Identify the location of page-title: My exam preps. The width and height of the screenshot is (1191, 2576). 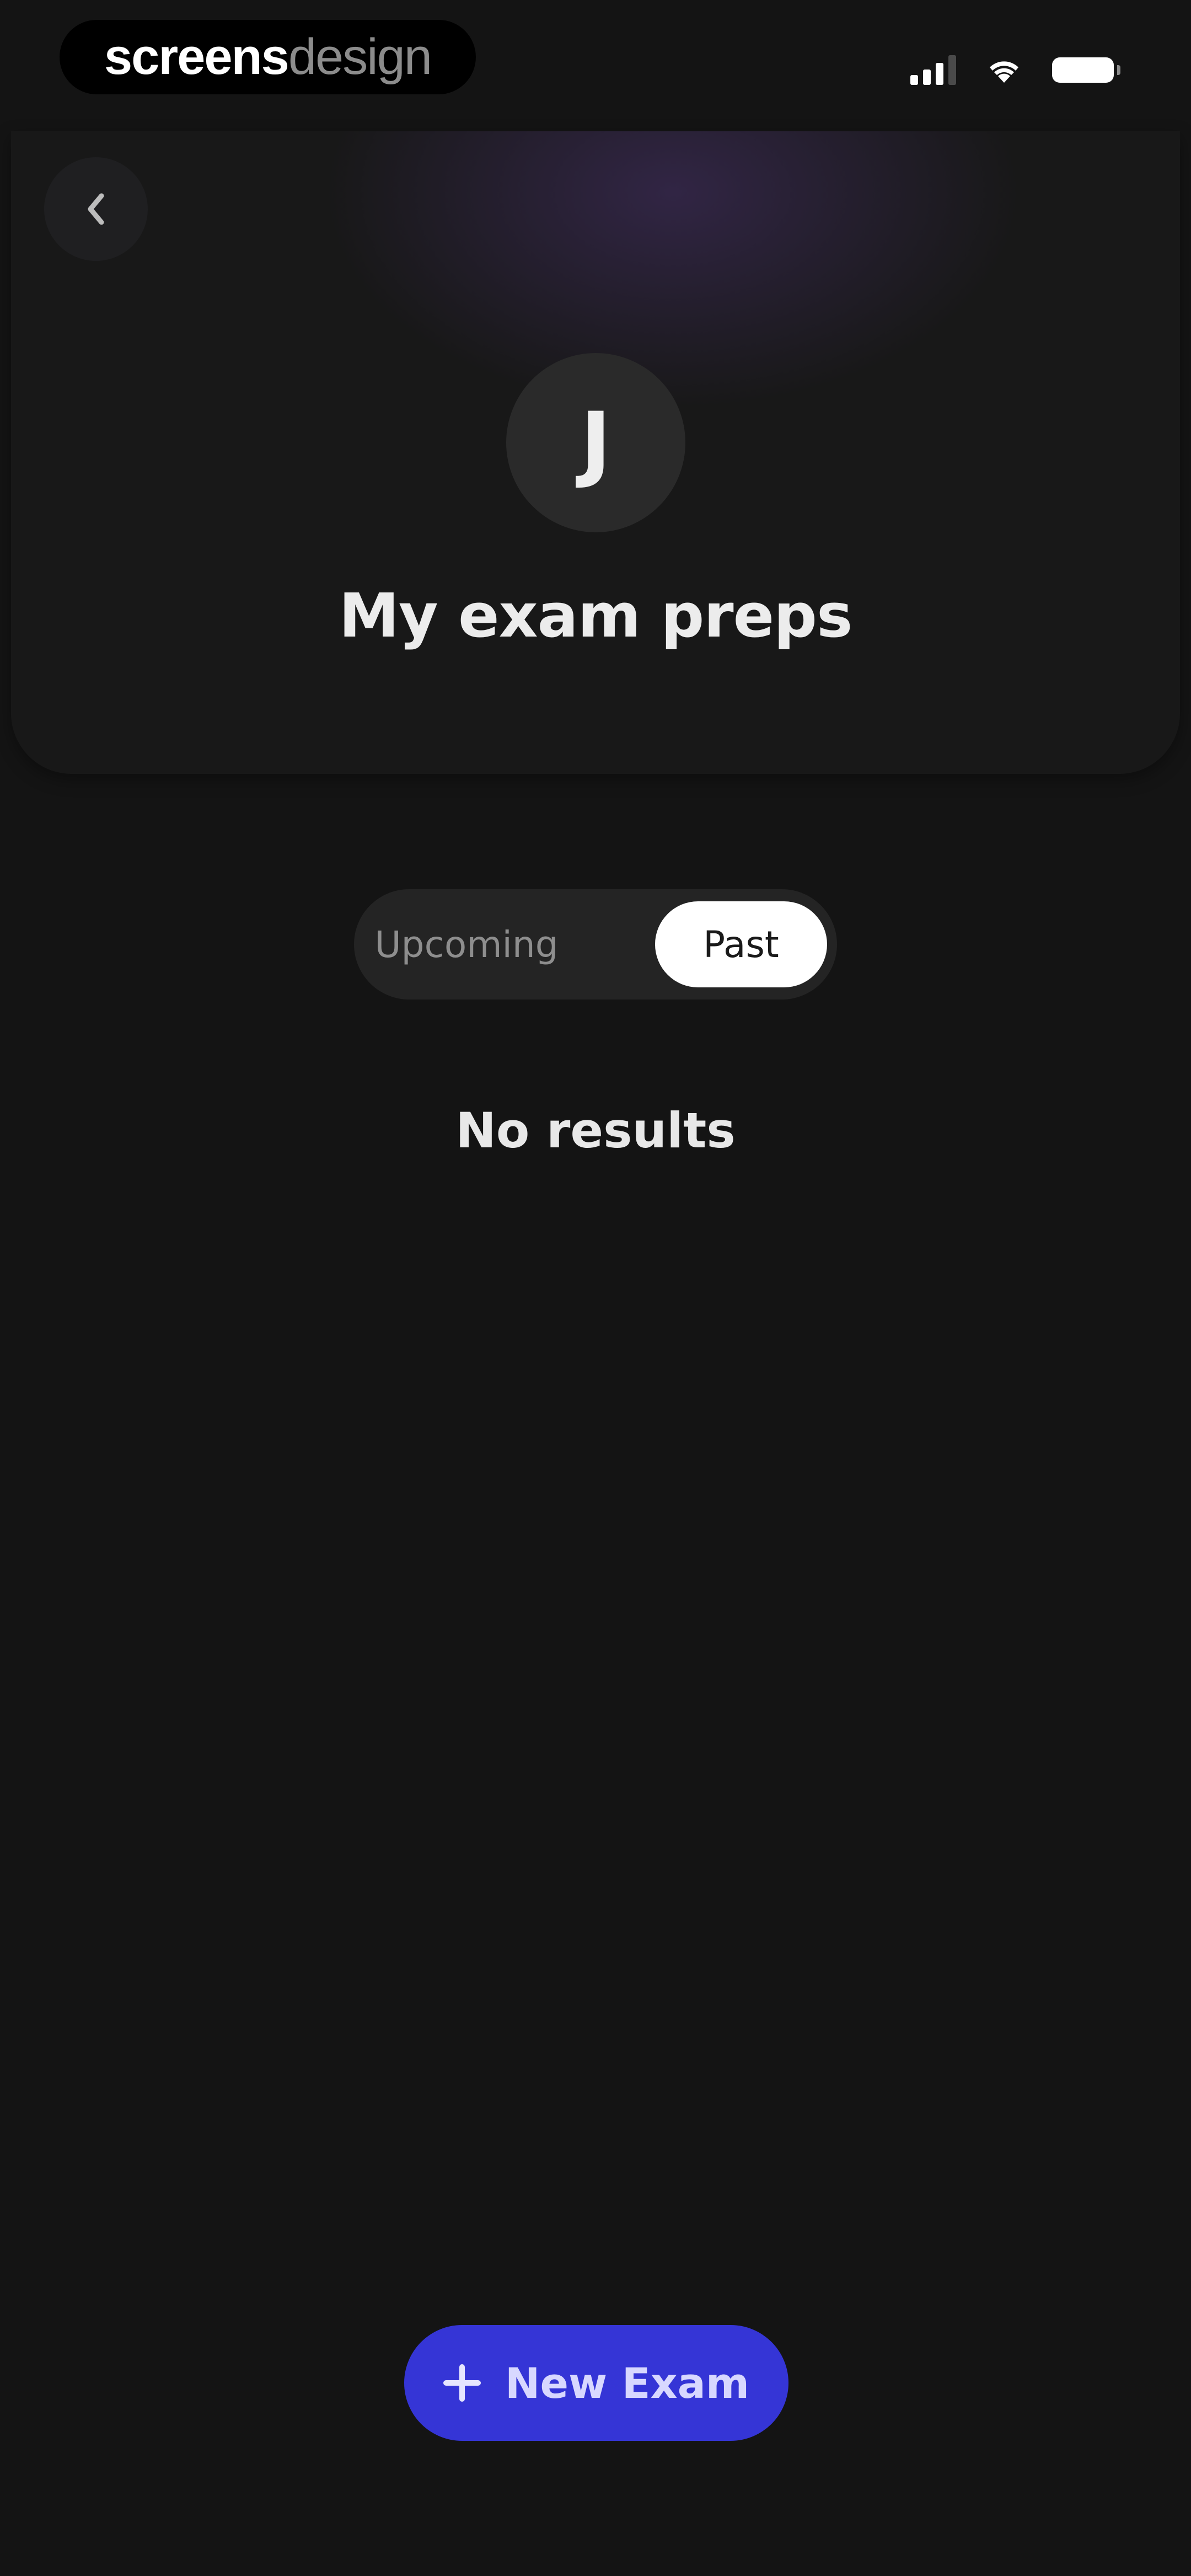
(596, 615).